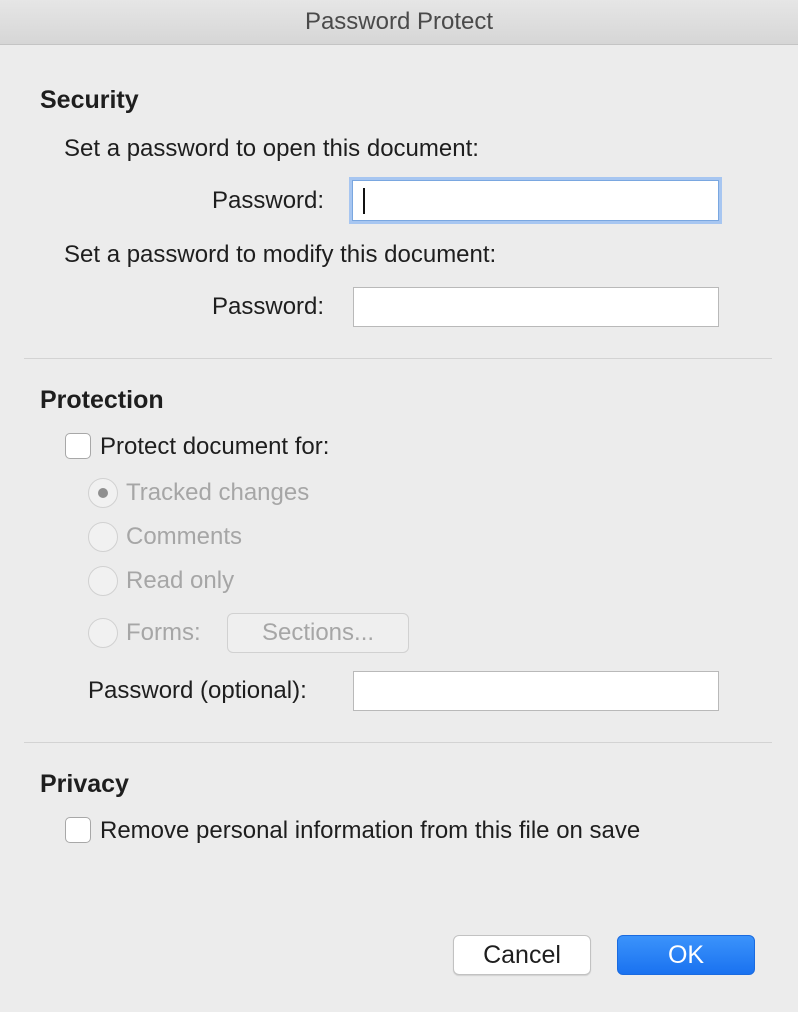  Describe the element at coordinates (215, 446) in the screenshot. I see `protect-document-label: Protect document for:` at that location.